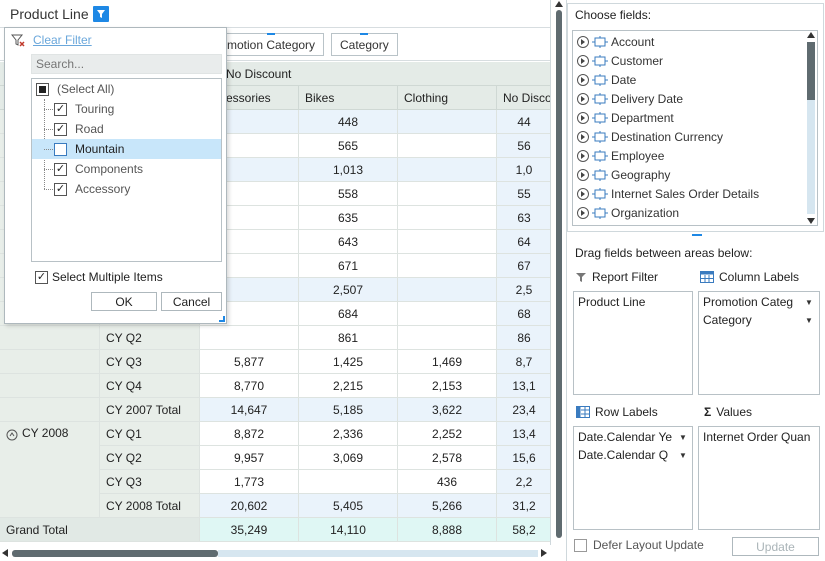 The height and width of the screenshot is (561, 825). What do you see at coordinates (150, 434) in the screenshot?
I see `row-header-cell: CY Q1` at bounding box center [150, 434].